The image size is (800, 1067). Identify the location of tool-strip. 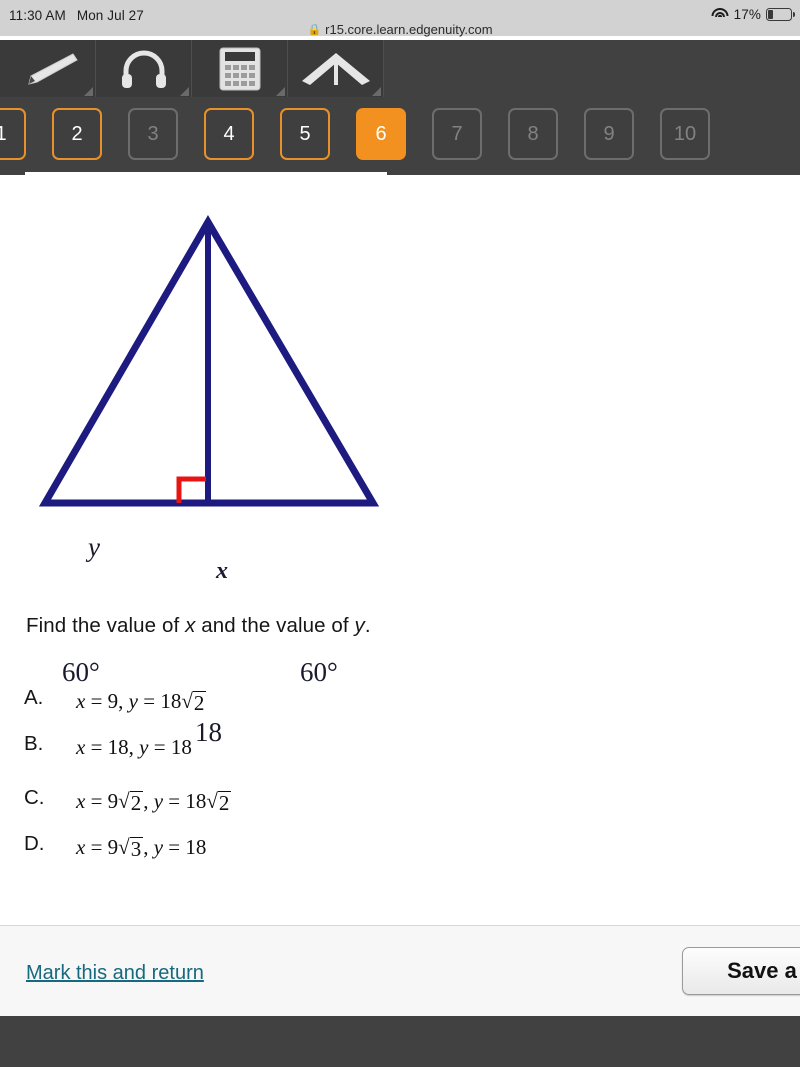
(400, 68).